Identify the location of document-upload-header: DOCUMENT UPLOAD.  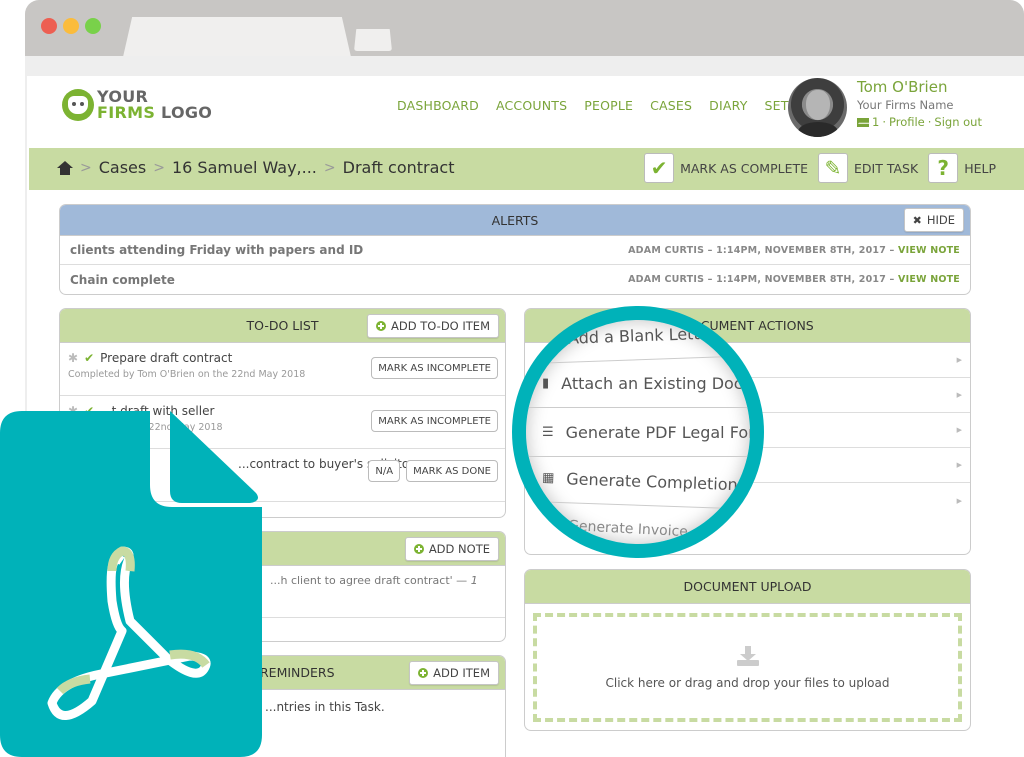
(747, 587).